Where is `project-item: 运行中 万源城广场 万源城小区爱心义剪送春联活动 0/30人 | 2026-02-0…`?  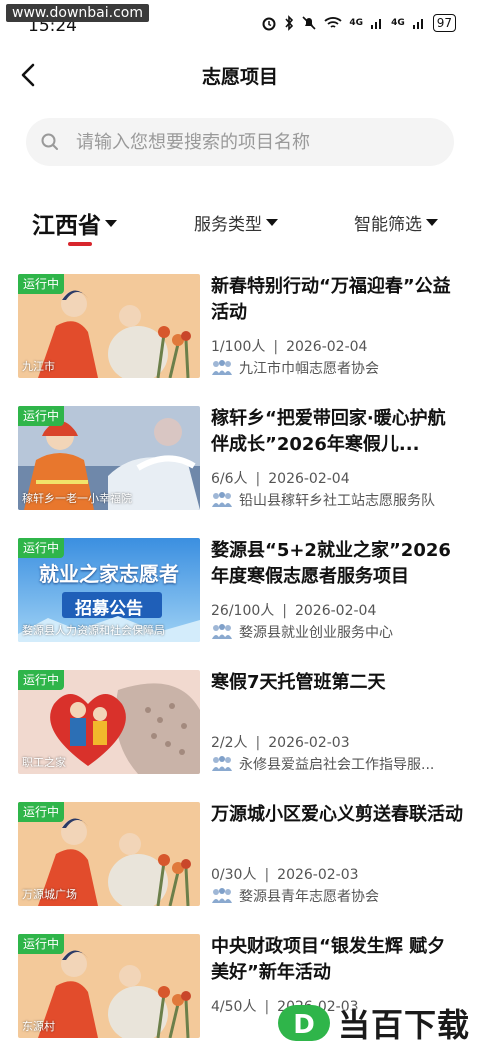 project-item: 运行中 万源城广场 万源城小区爱心义剪送春联活动 0/30人 | 2026-02-0… is located at coordinates (240, 862).